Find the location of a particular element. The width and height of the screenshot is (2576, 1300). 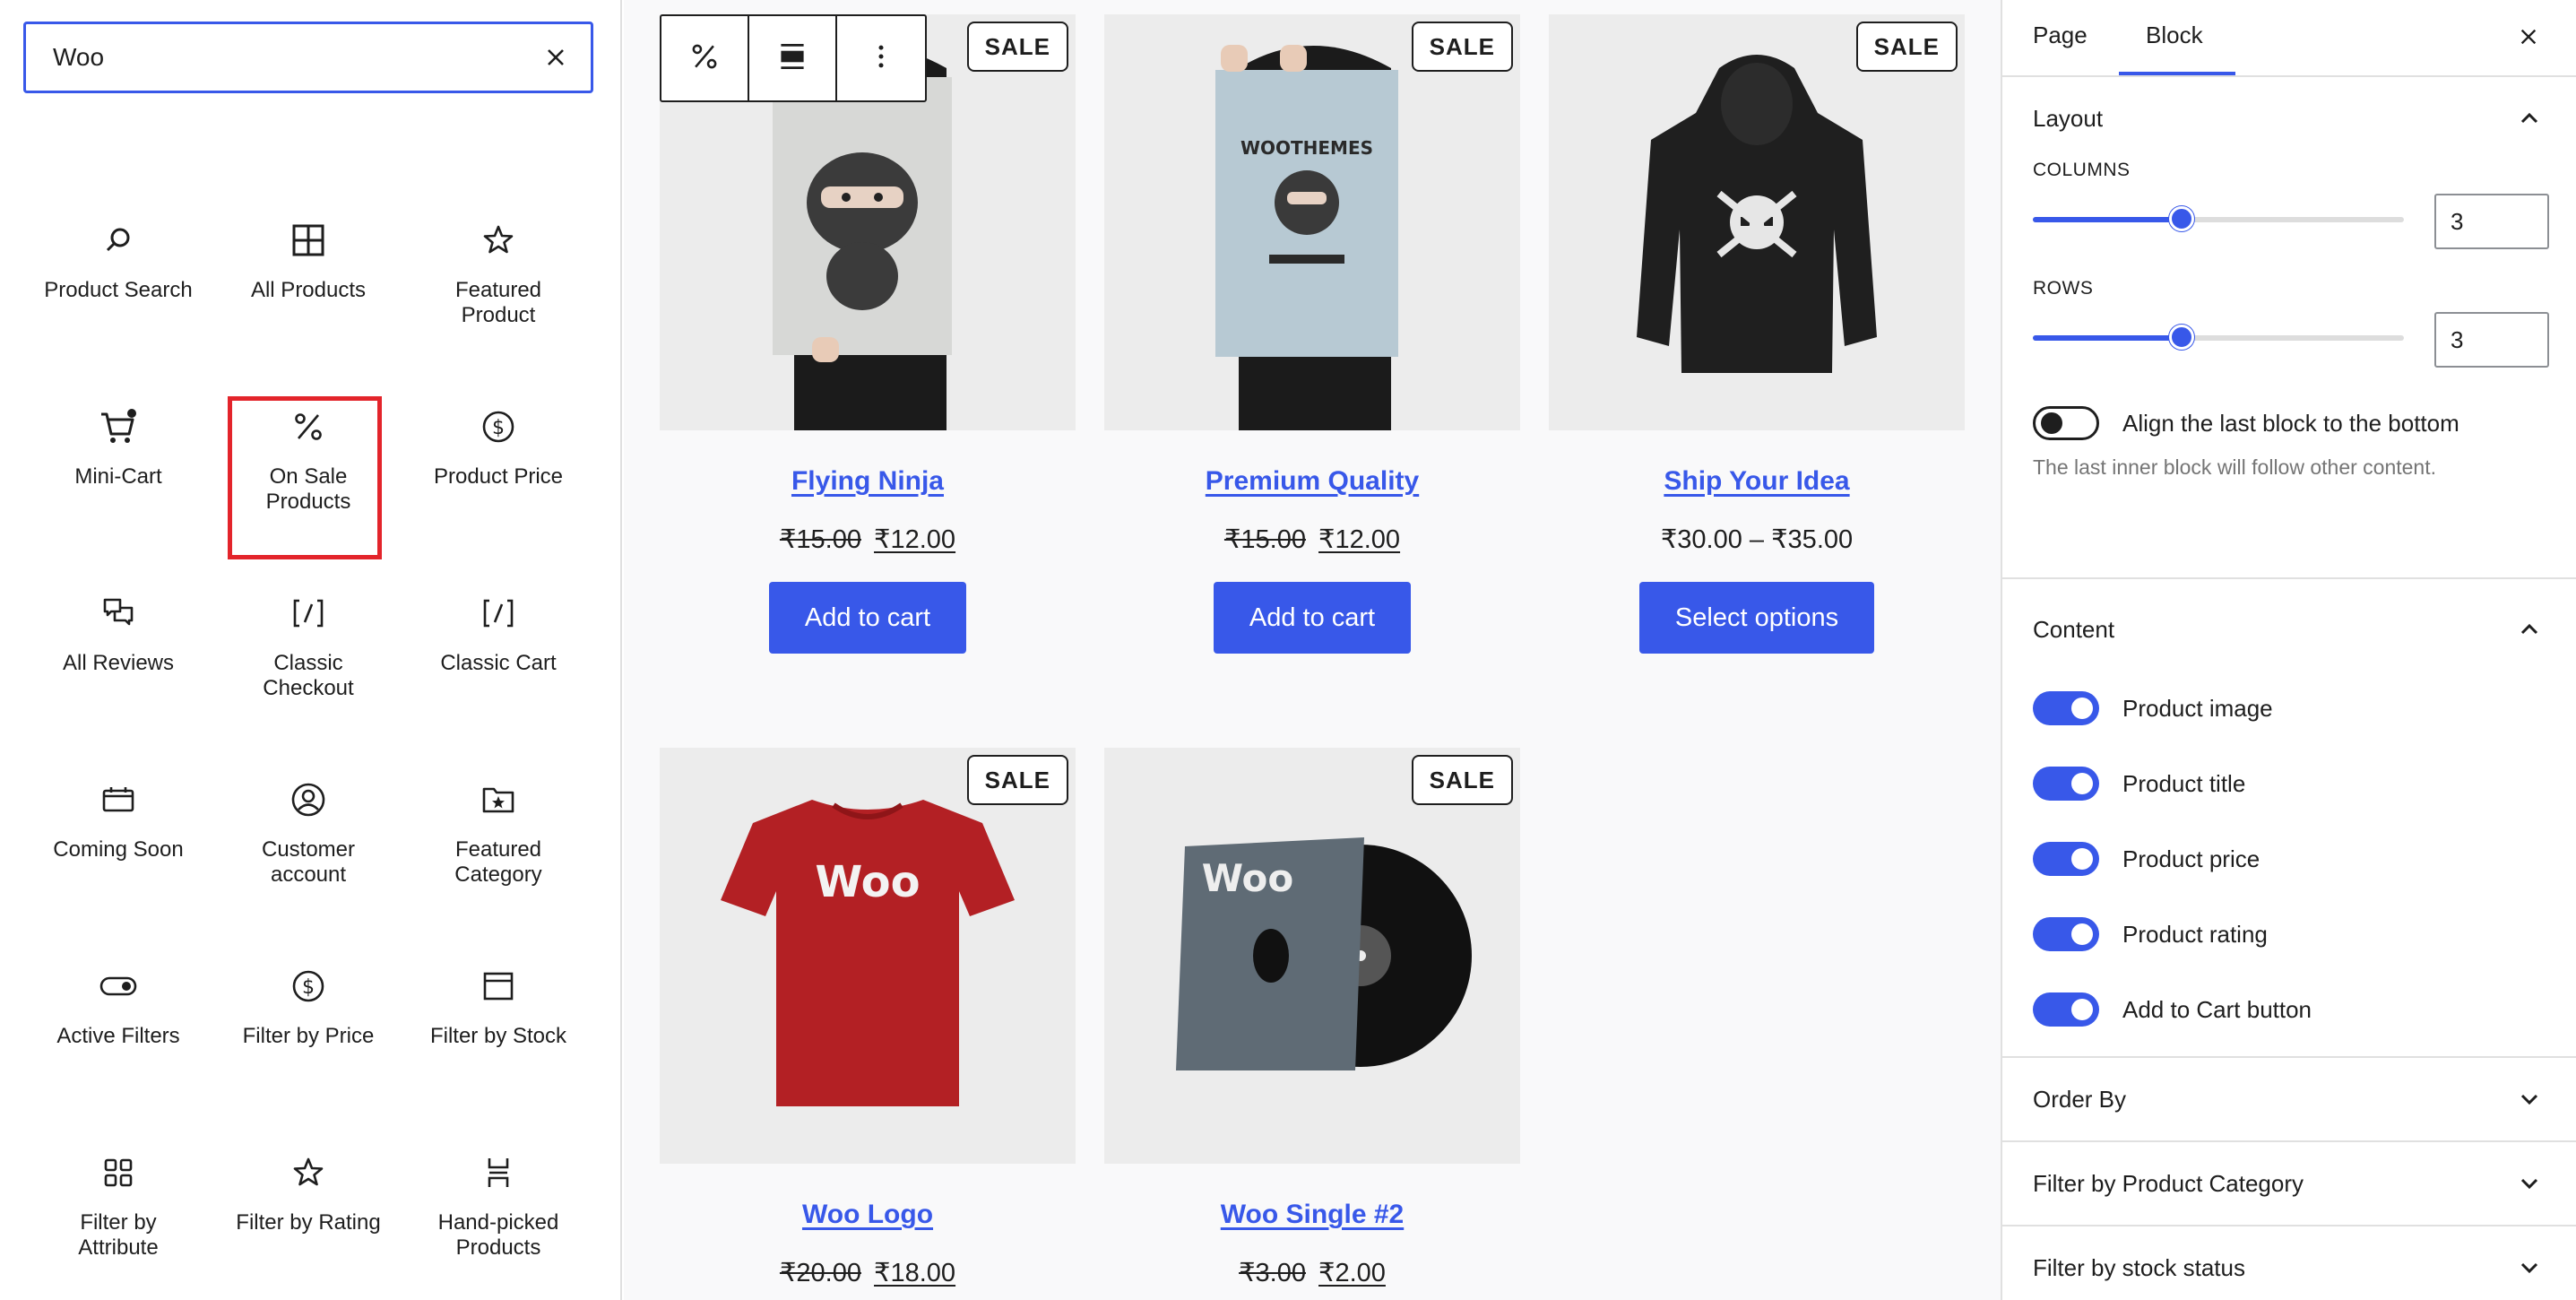

block-item-filter-by-price: $ Filter by Price is located at coordinates (308, 1036).